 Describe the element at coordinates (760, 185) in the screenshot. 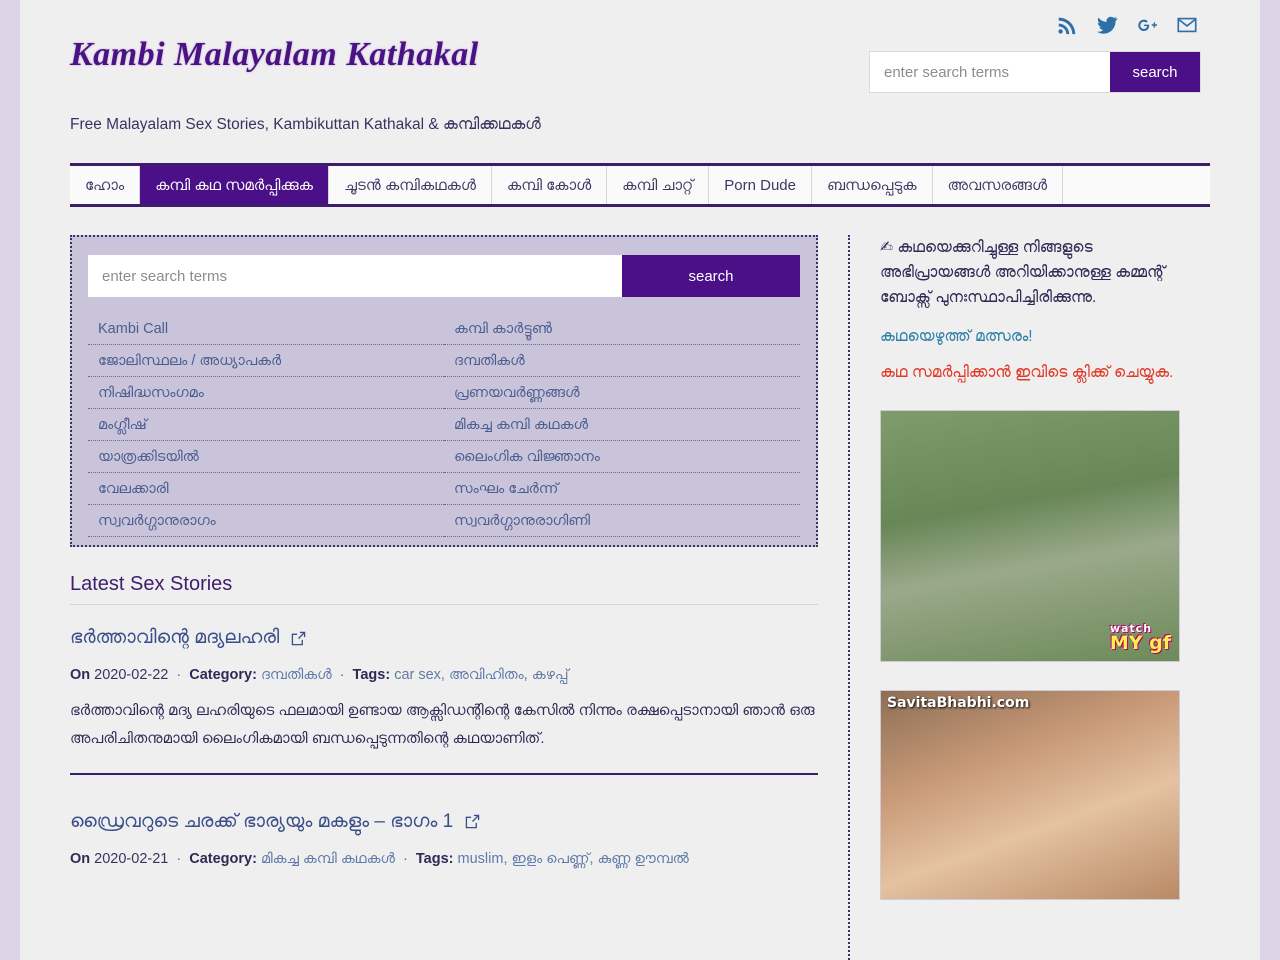

I see `nav-item-porndude: Porn Dude` at that location.